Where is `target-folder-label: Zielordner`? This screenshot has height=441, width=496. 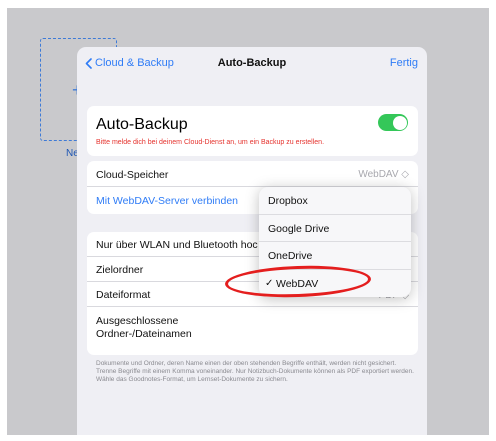 target-folder-label: Zielordner is located at coordinates (120, 270).